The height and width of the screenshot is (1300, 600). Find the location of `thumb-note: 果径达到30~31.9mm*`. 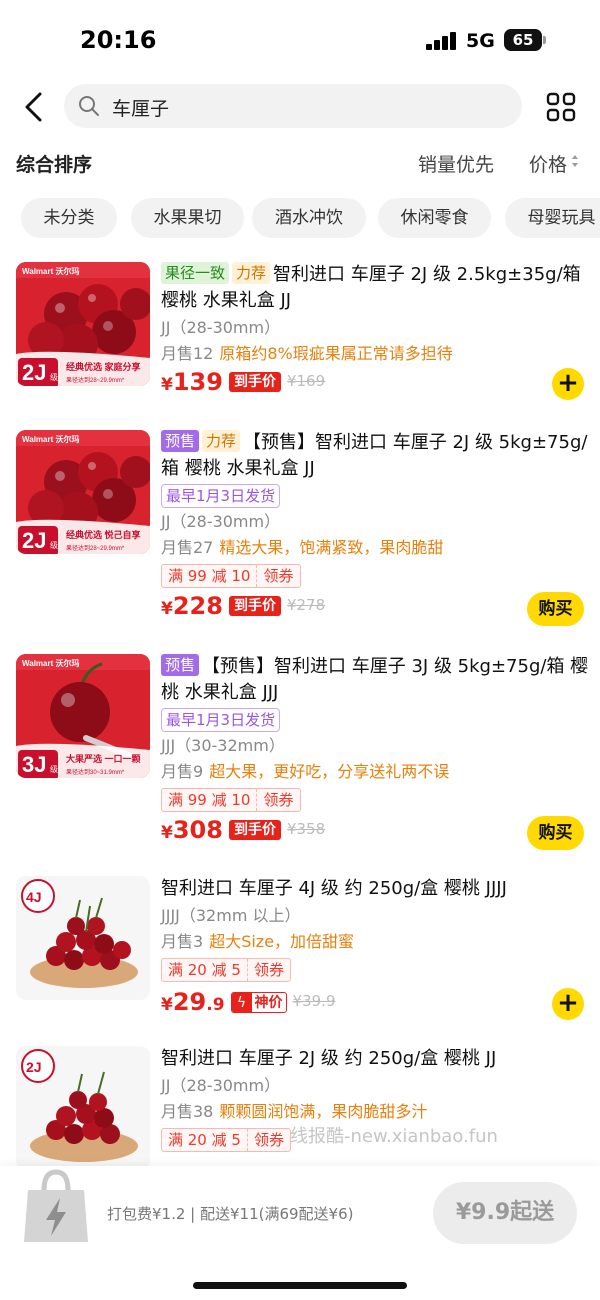

thumb-note: 果径达到30~31.9mm* is located at coordinates (95, 772).